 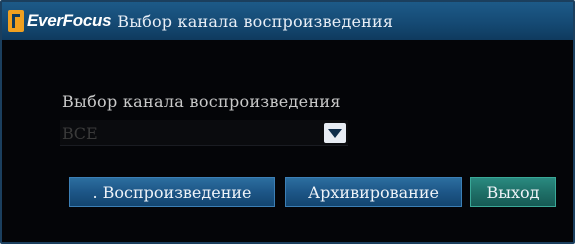 What do you see at coordinates (201, 101) in the screenshot?
I see `channel-select-label: Выбор канала воспроизведения` at bounding box center [201, 101].